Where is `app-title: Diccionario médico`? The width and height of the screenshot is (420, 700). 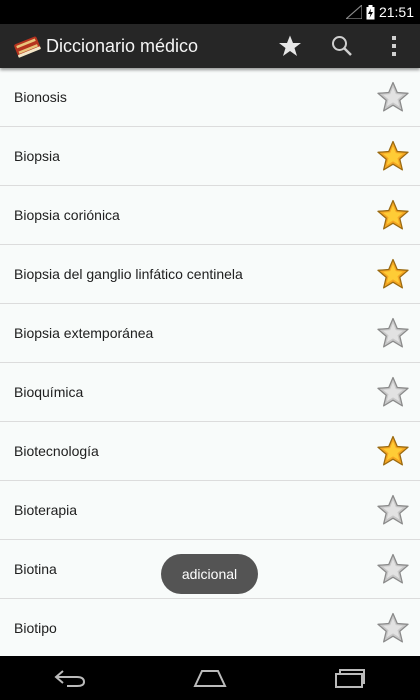
app-title: Diccionario médico is located at coordinates (122, 45).